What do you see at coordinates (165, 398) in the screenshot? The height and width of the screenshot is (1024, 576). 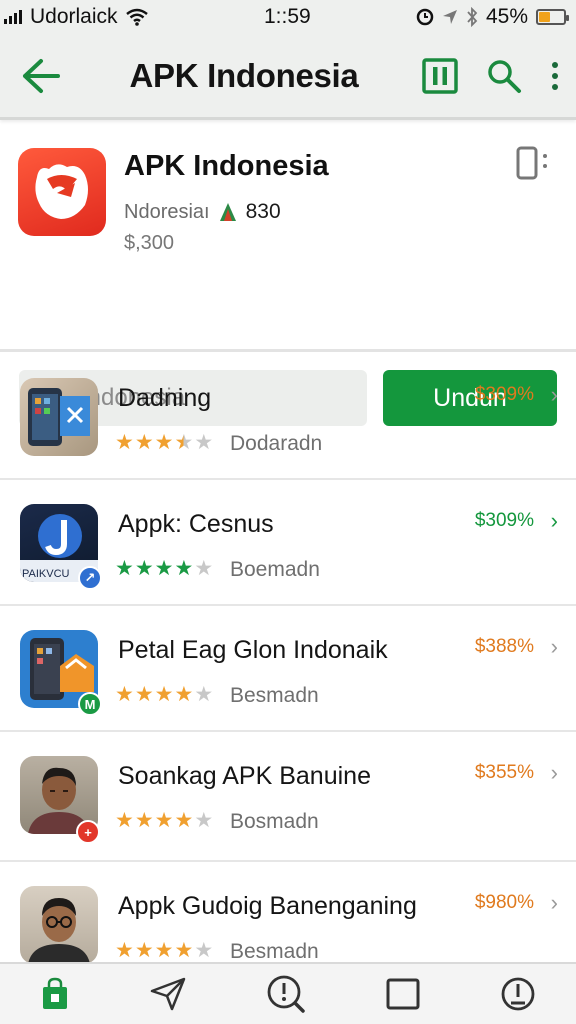 I see `app-name: Dadning` at bounding box center [165, 398].